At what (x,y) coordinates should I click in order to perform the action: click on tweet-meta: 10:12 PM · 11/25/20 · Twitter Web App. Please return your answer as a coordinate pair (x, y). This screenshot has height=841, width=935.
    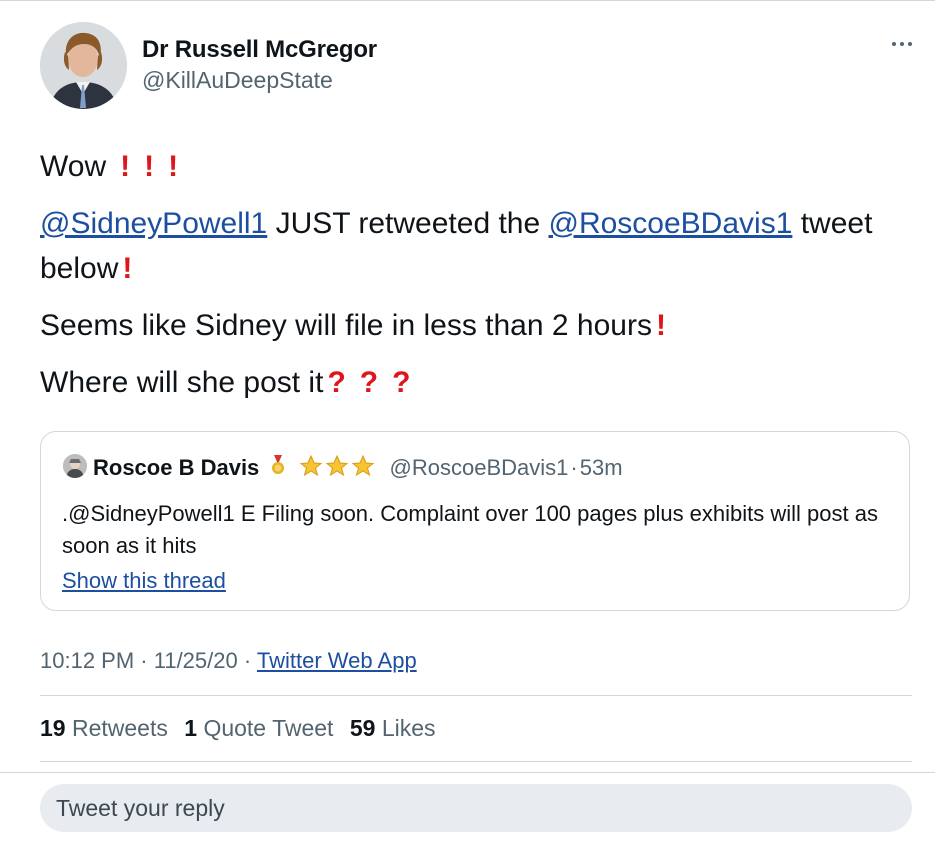
    Looking at the image, I should click on (228, 661).